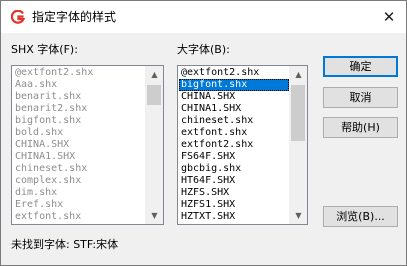  I want to click on shx-font-scrollbar: ▲ ▼, so click(154, 145).